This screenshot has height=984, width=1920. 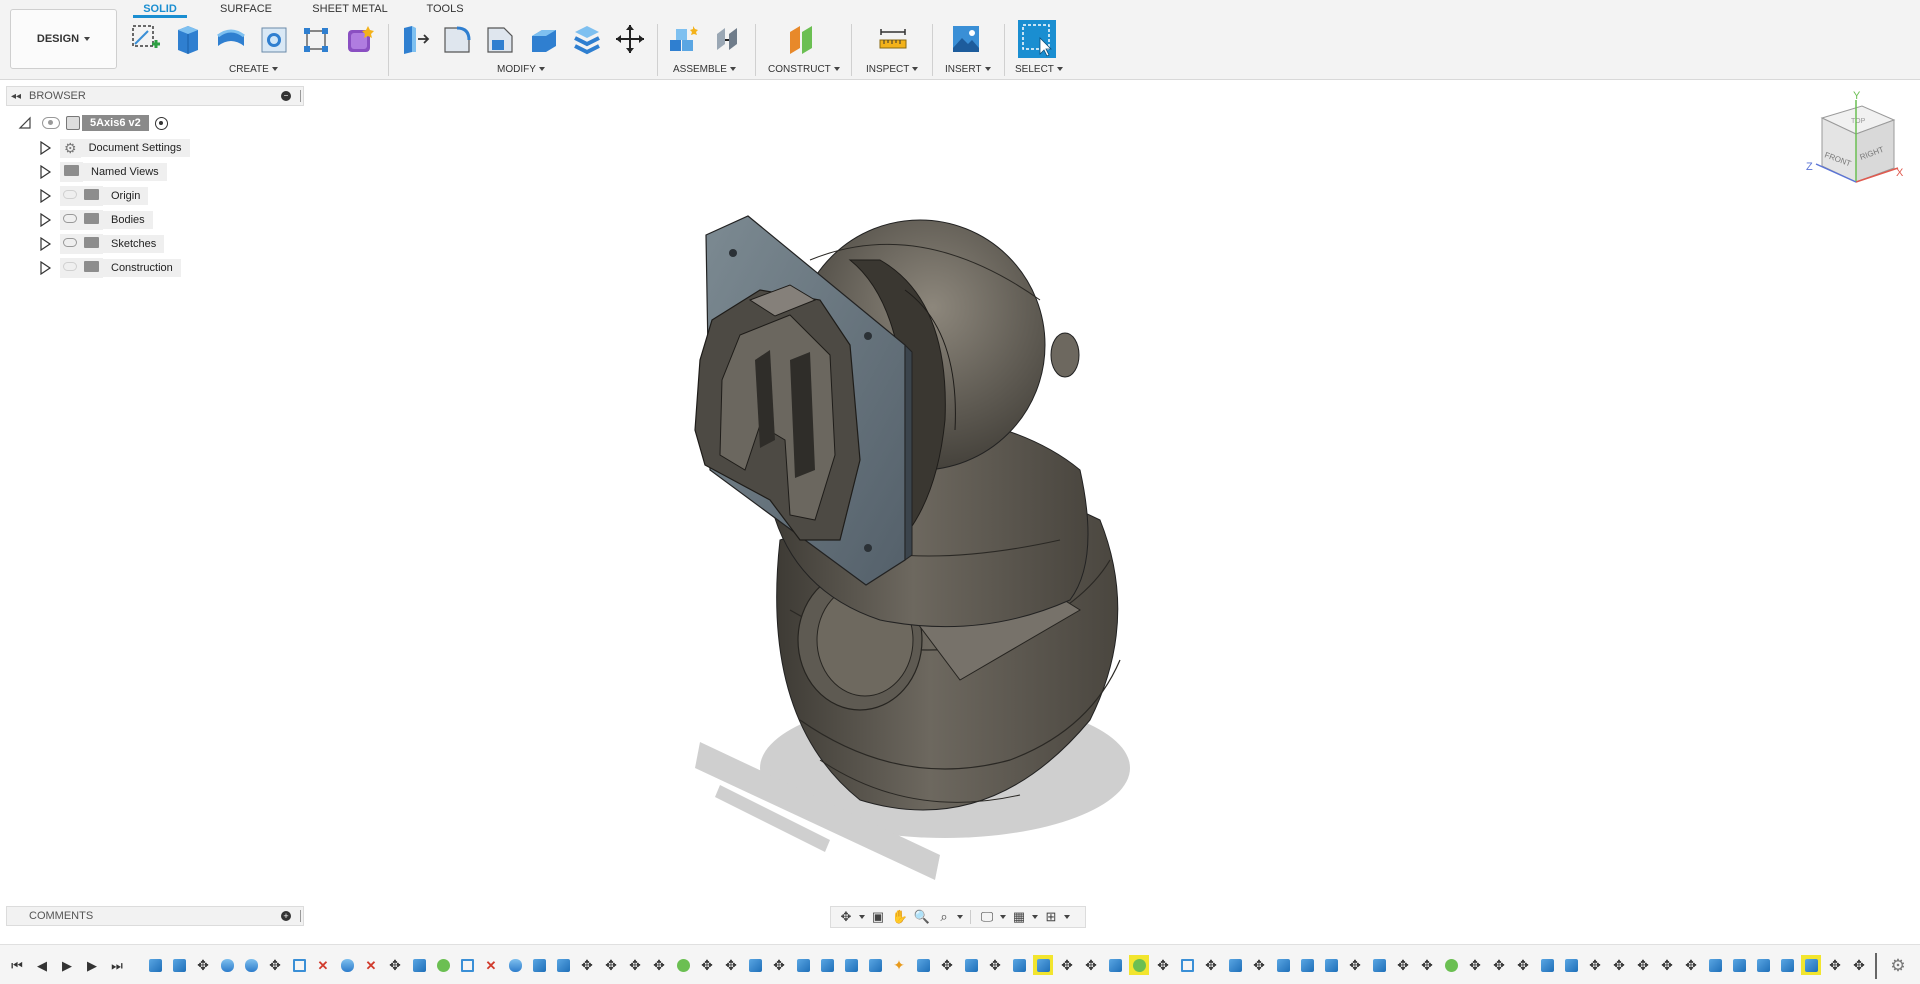 What do you see at coordinates (893, 39) in the screenshot?
I see `measure-button` at bounding box center [893, 39].